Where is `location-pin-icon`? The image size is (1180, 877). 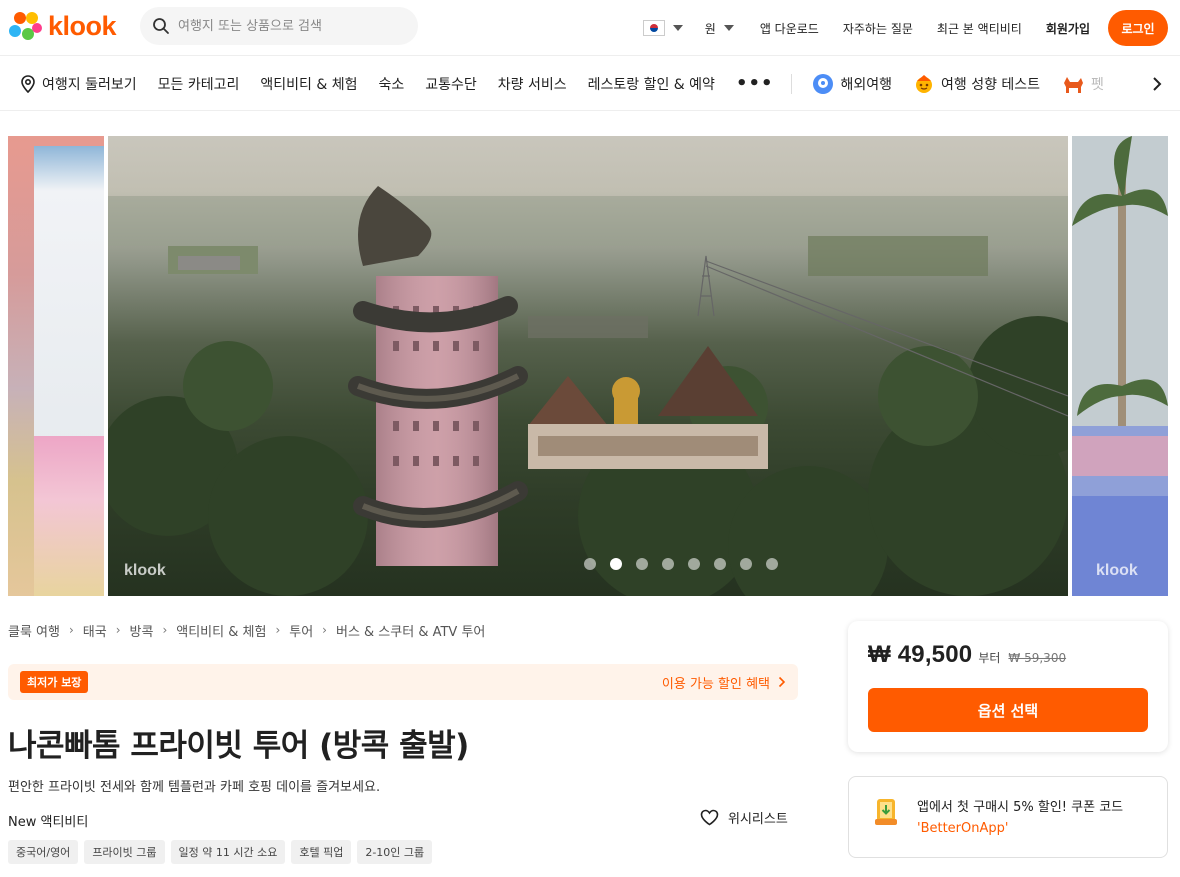 location-pin-icon is located at coordinates (28, 83).